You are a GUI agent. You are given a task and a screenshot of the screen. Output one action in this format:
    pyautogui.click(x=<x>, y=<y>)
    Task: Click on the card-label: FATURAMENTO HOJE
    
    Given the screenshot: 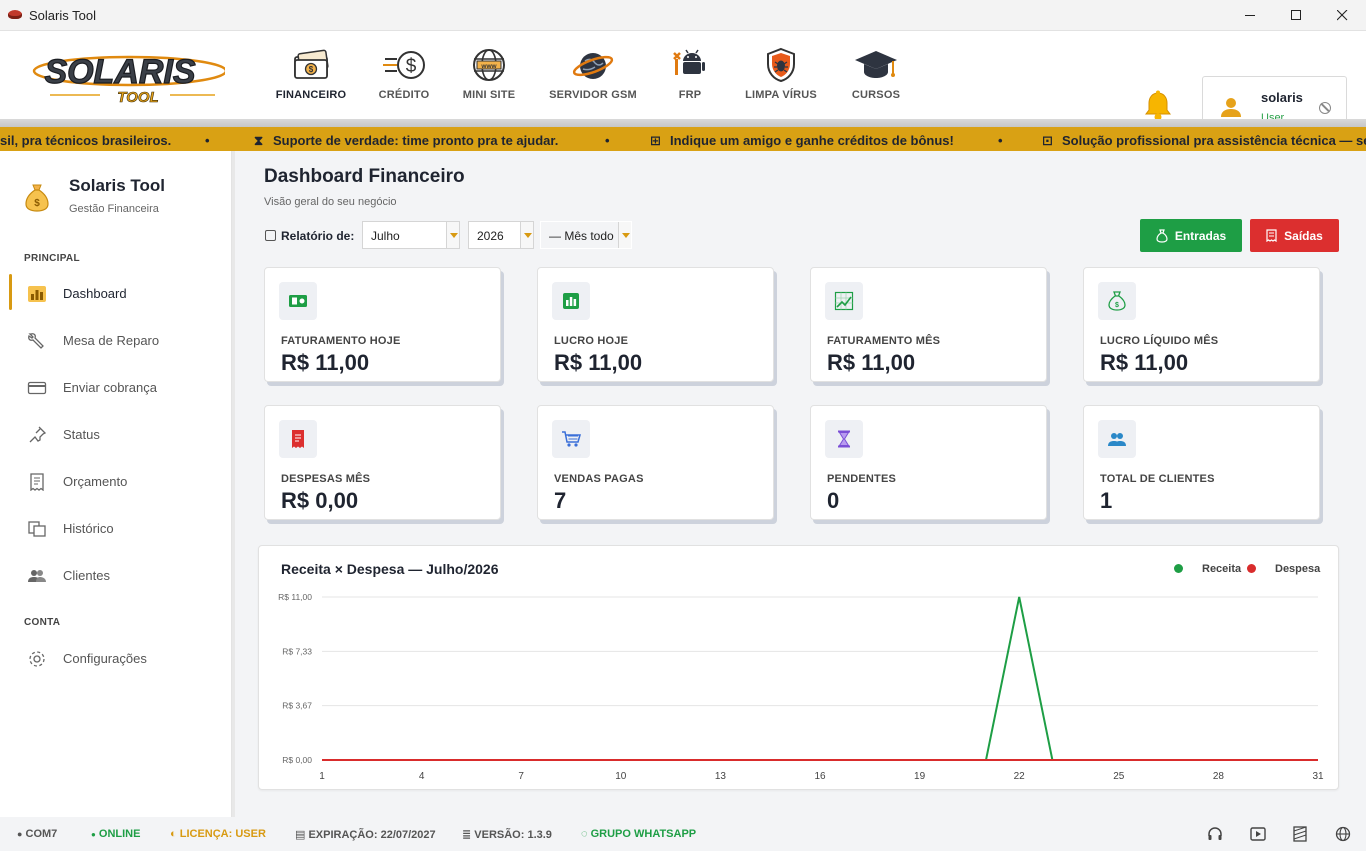 What is the action you would take?
    pyautogui.click(x=341, y=341)
    